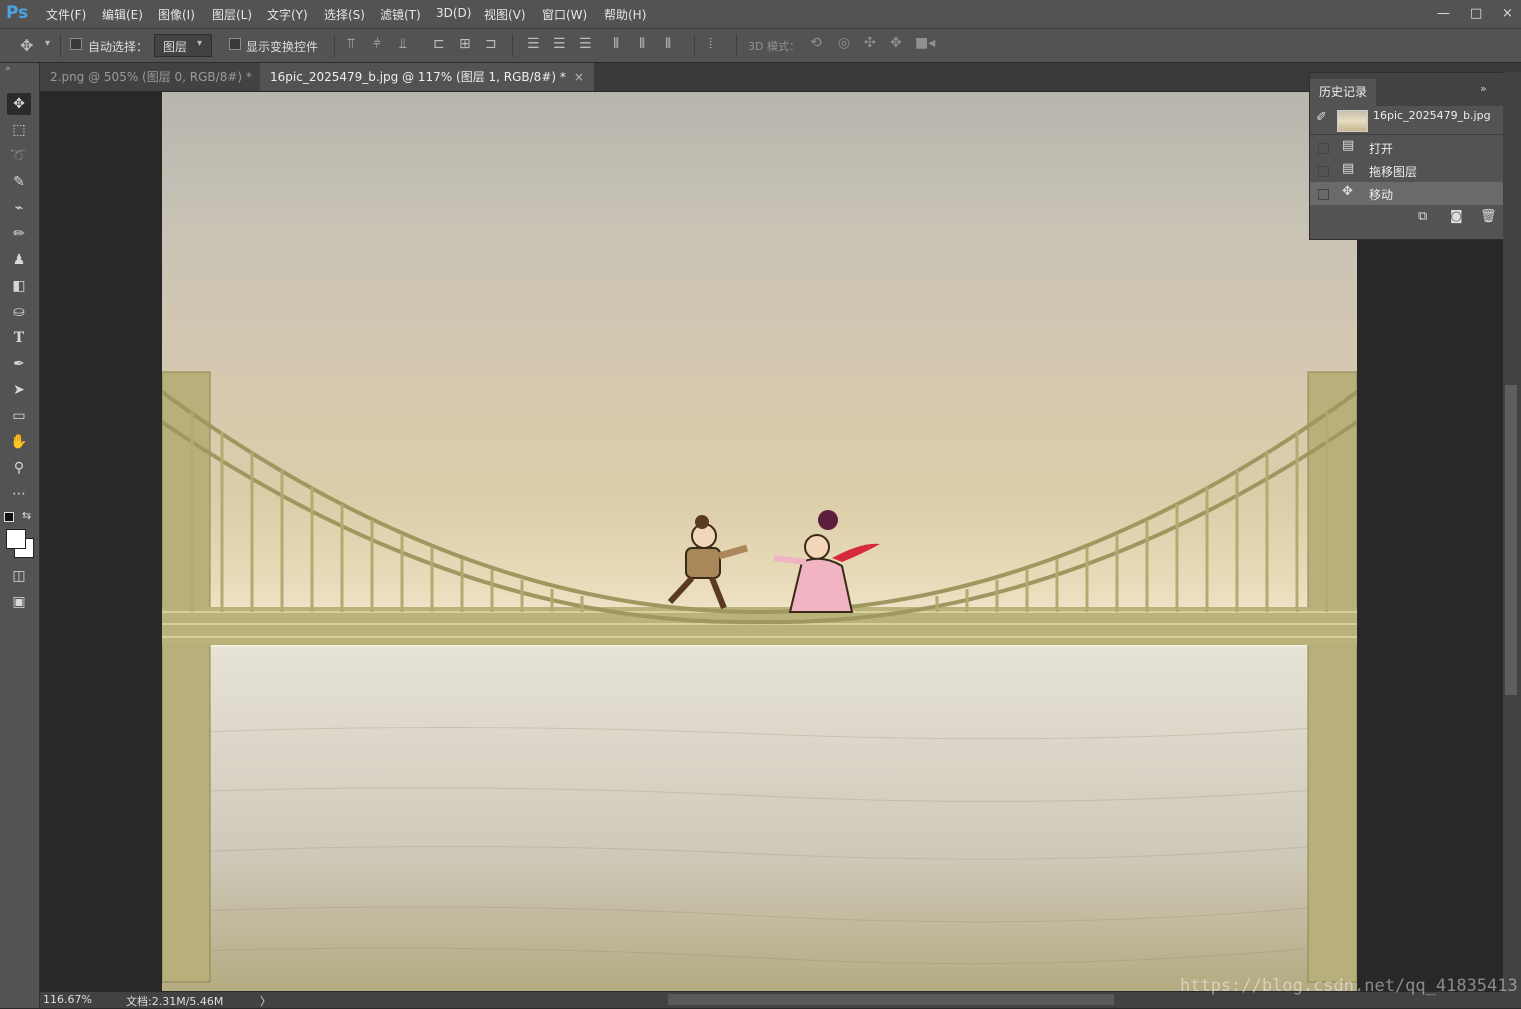 This screenshot has height=1009, width=1521. What do you see at coordinates (625, 14) in the screenshot?
I see `menu-help: 帮助(H)` at bounding box center [625, 14].